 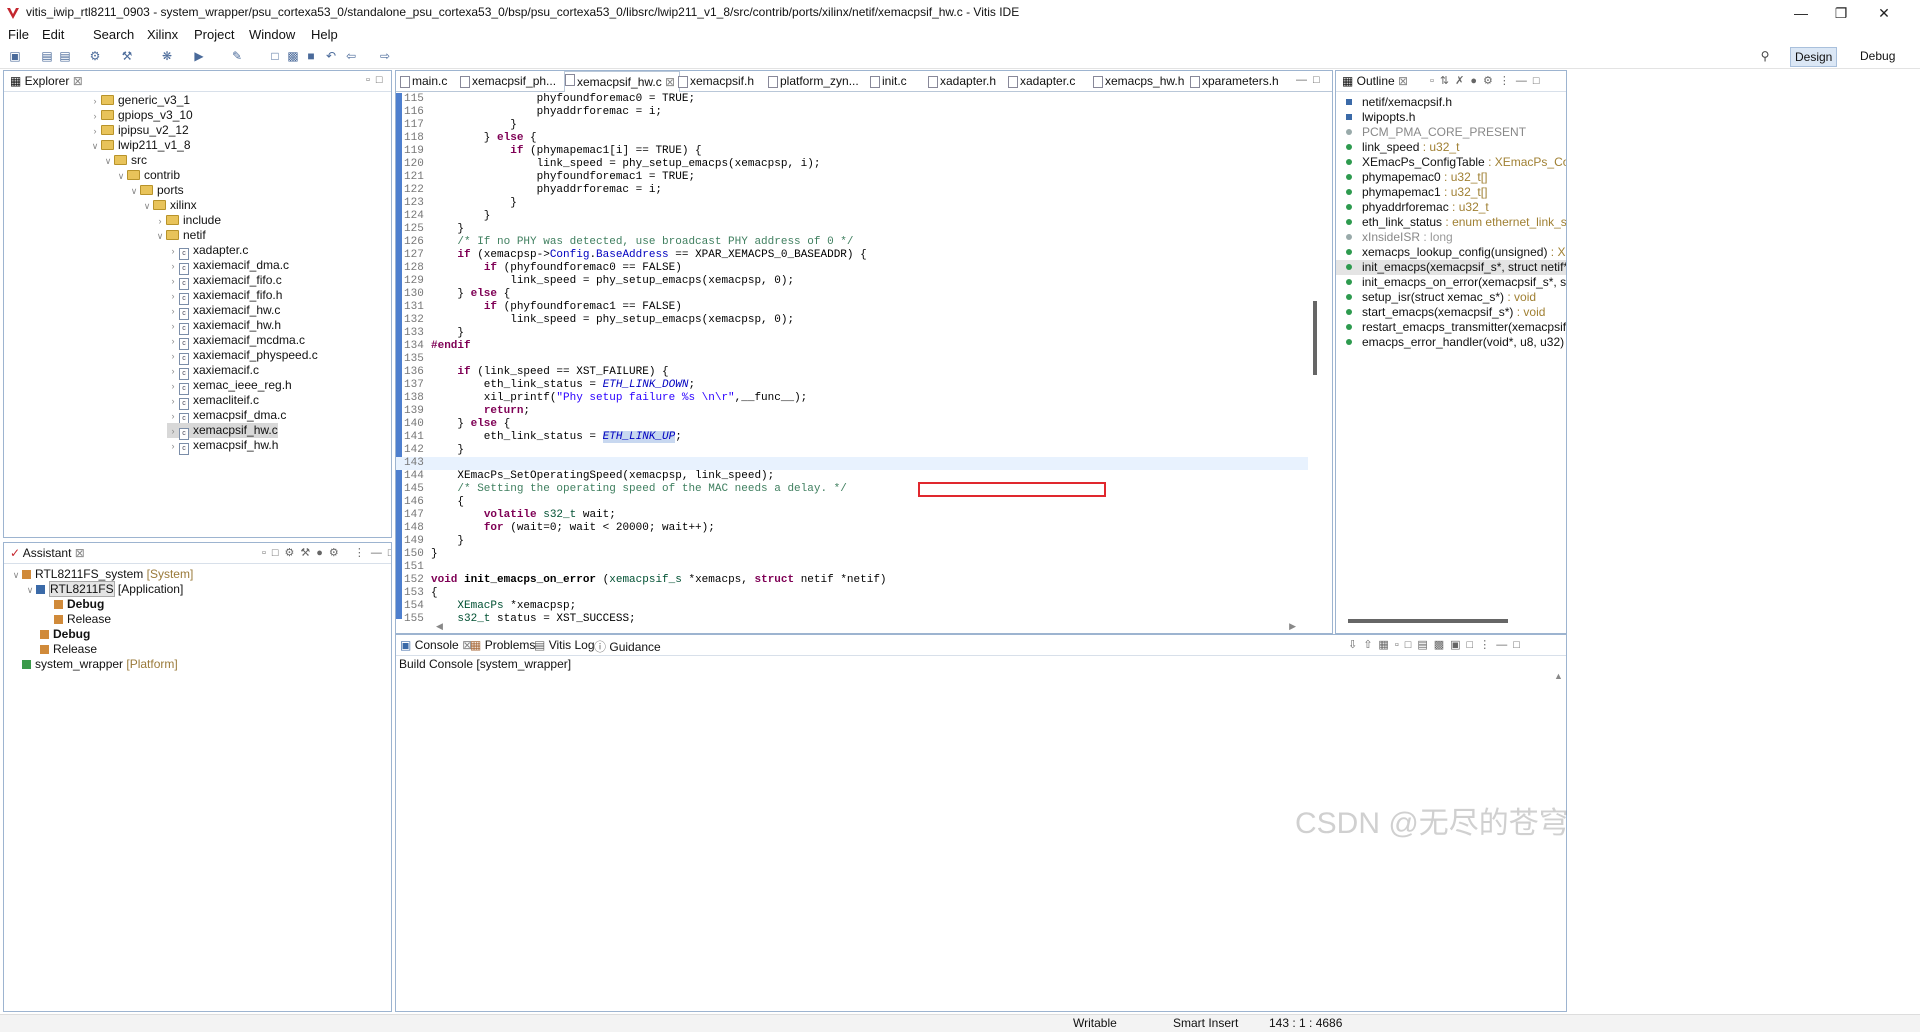 I want to click on explorer-item: ∨ contrib, so click(x=147, y=175).